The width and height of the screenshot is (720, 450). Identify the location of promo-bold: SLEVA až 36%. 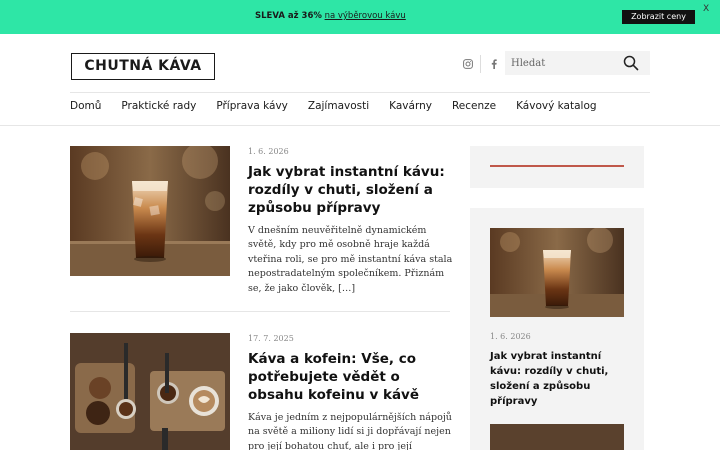
(288, 16).